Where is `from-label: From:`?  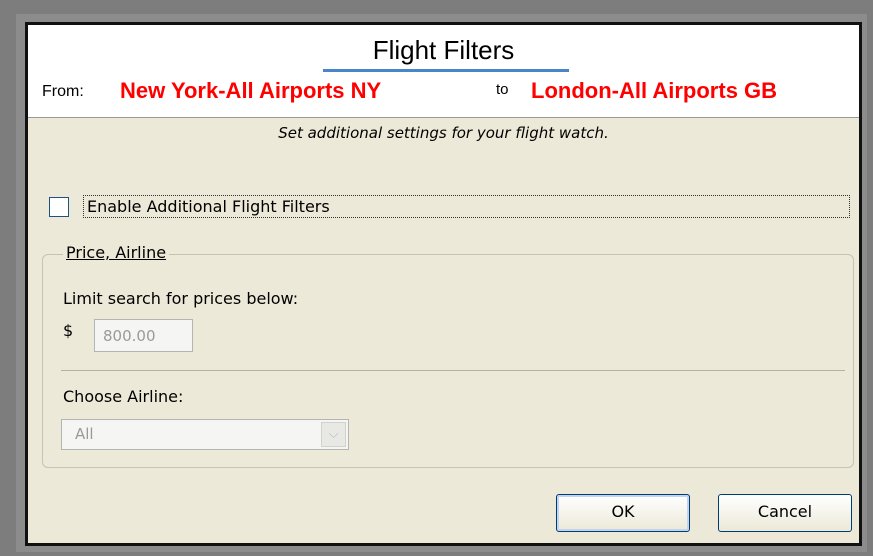 from-label: From: is located at coordinates (63, 91).